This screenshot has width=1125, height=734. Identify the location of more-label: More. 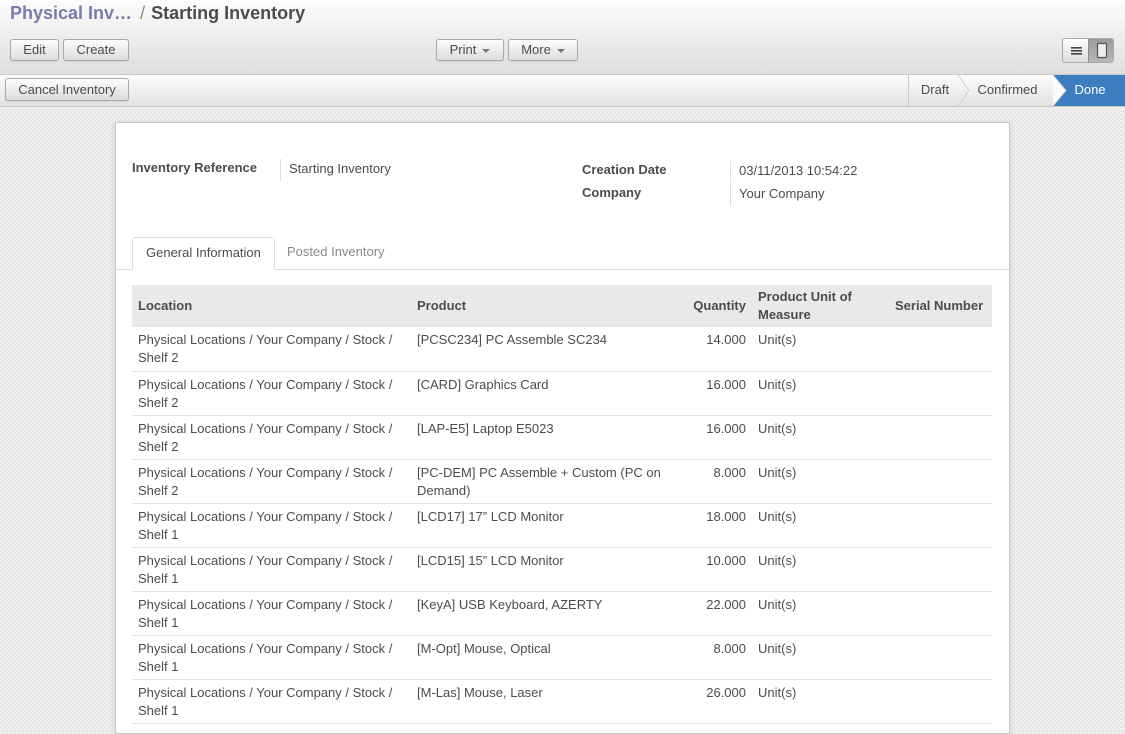
(536, 49).